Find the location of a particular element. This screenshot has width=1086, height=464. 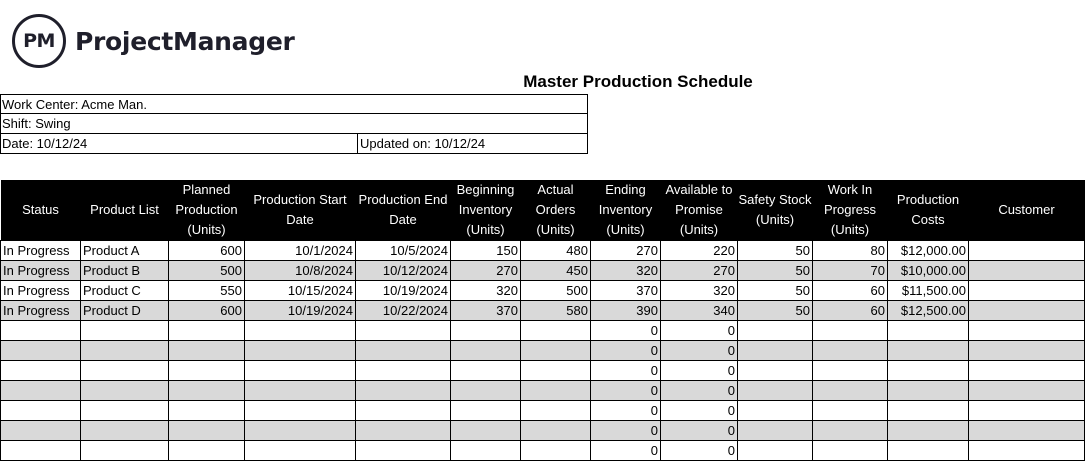

column-header: Product List is located at coordinates (124, 210).